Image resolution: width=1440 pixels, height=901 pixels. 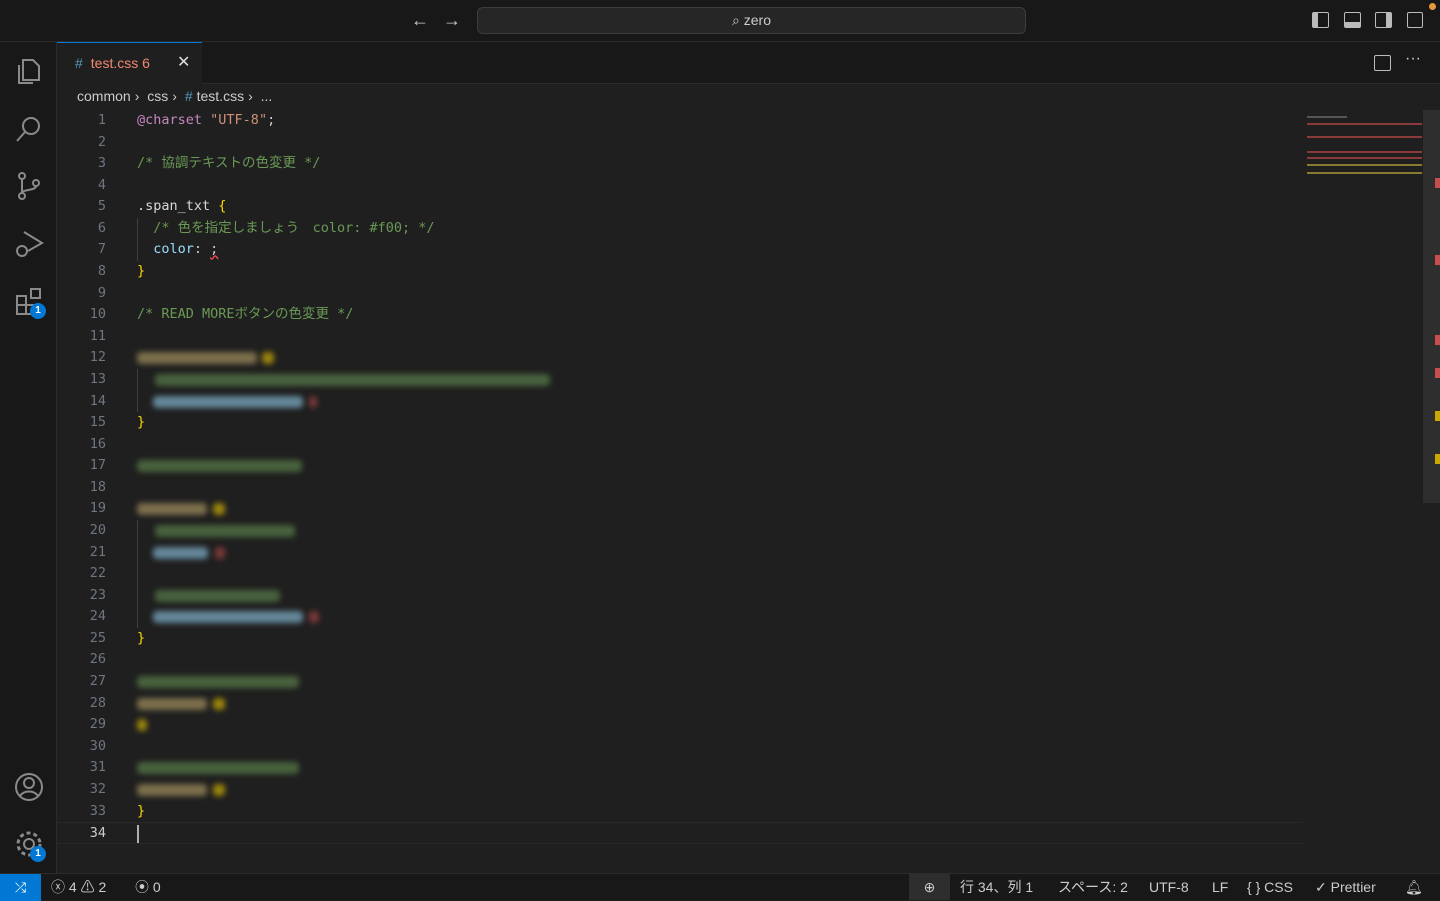 What do you see at coordinates (929, 887) in the screenshot?
I see `zoom-icon: ⊕` at bounding box center [929, 887].